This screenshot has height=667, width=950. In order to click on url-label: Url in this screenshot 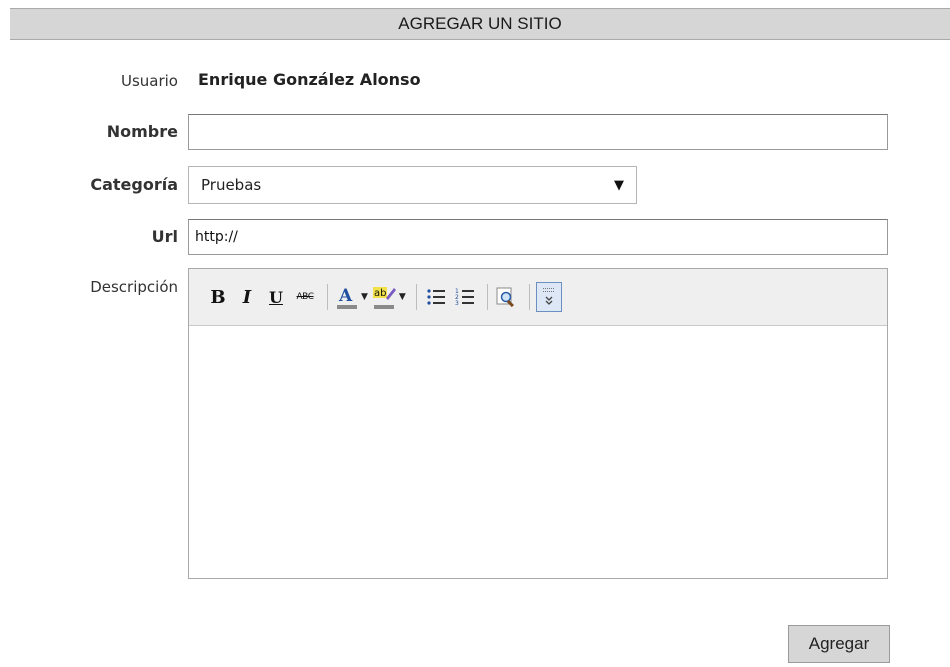, I will do `click(164, 236)`.